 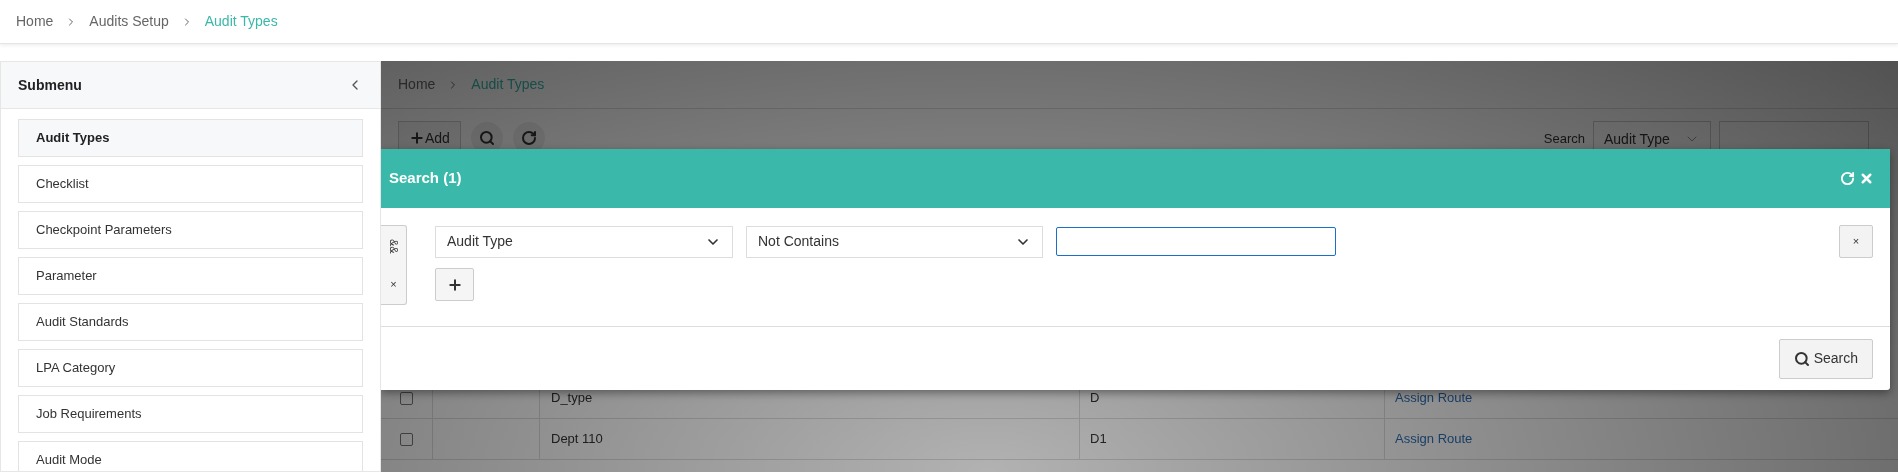 What do you see at coordinates (190, 456) in the screenshot?
I see `submenu-item: Audit Mode` at bounding box center [190, 456].